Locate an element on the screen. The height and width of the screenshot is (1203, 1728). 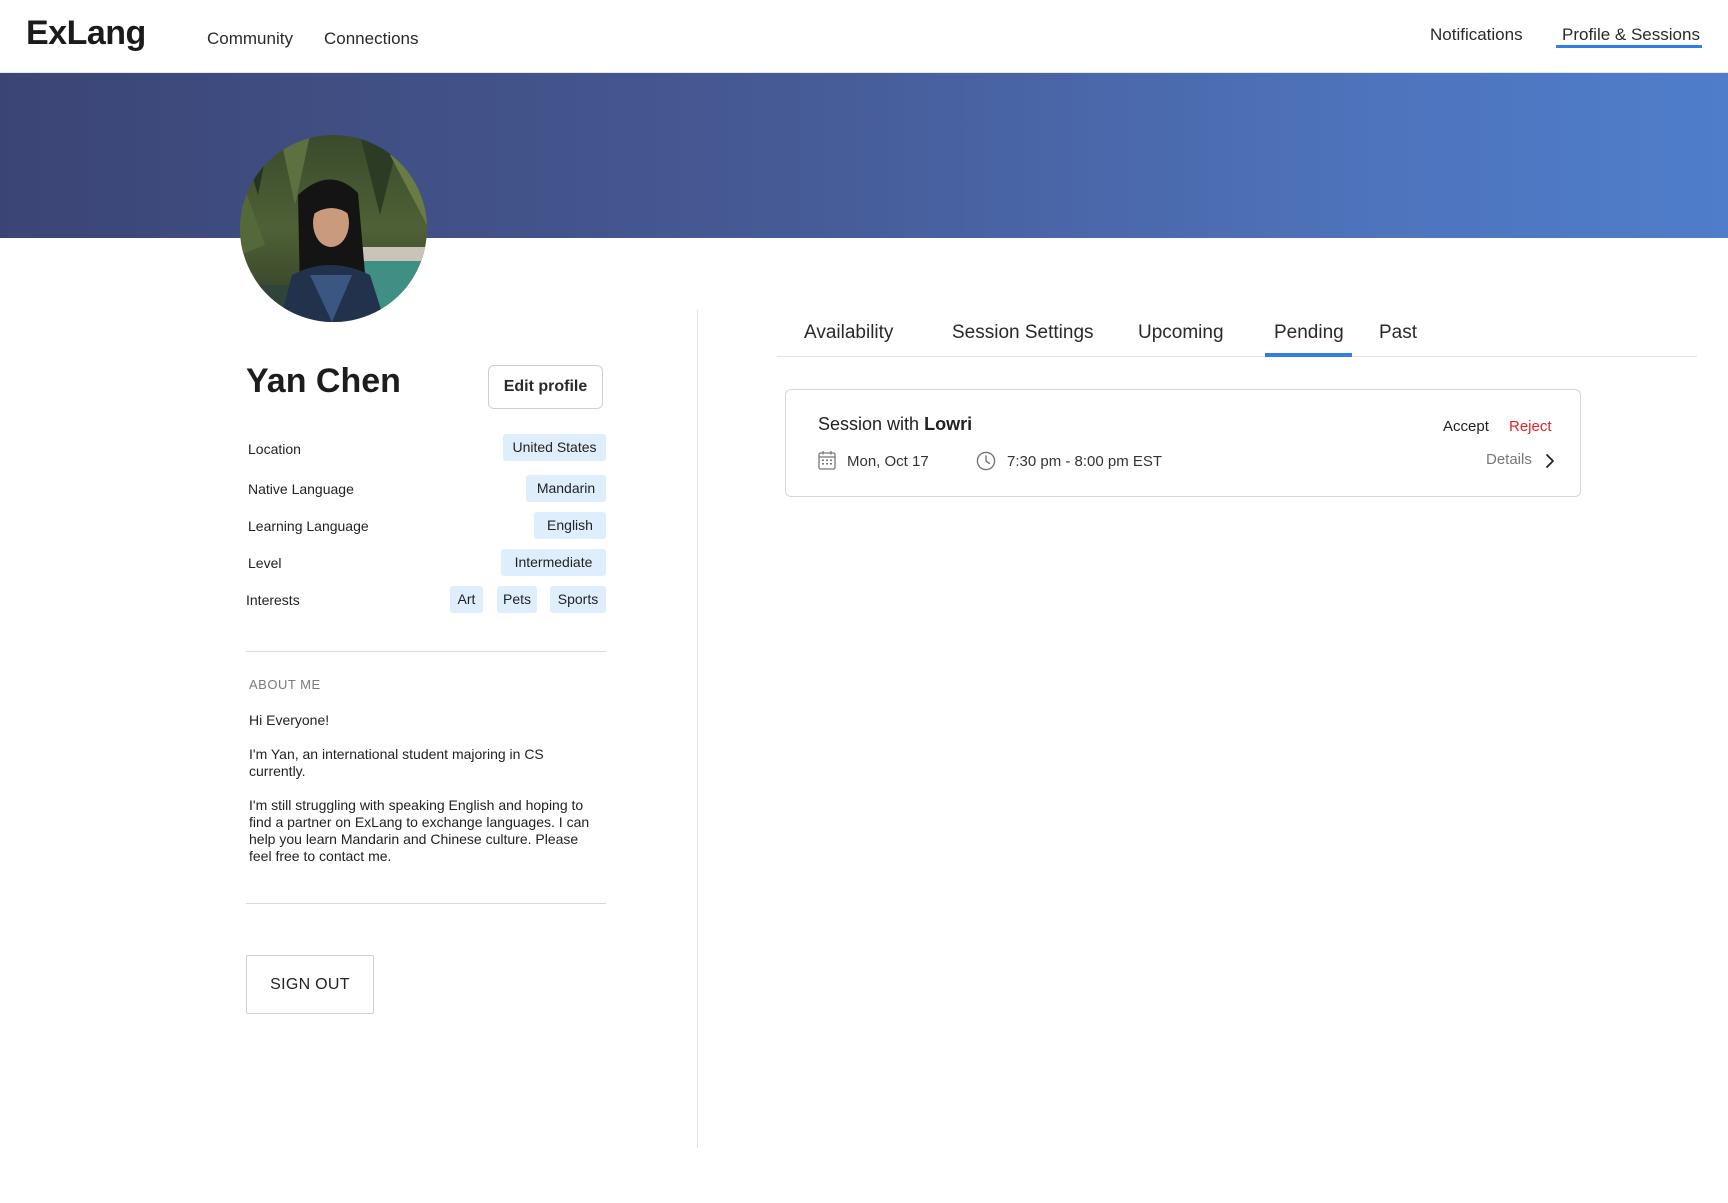
tab-availability: Availability is located at coordinates (848, 333).